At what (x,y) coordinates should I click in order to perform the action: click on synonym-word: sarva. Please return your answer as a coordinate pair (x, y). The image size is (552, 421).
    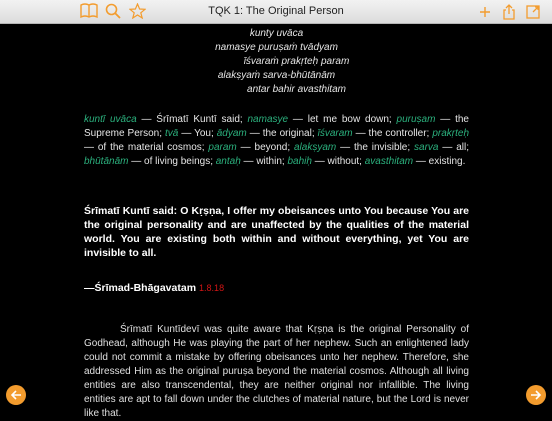
    Looking at the image, I should click on (426, 147).